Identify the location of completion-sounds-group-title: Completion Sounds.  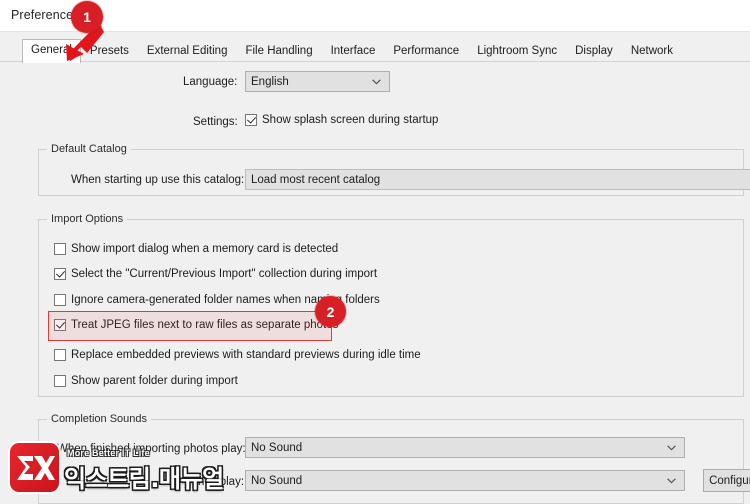
(99, 419).